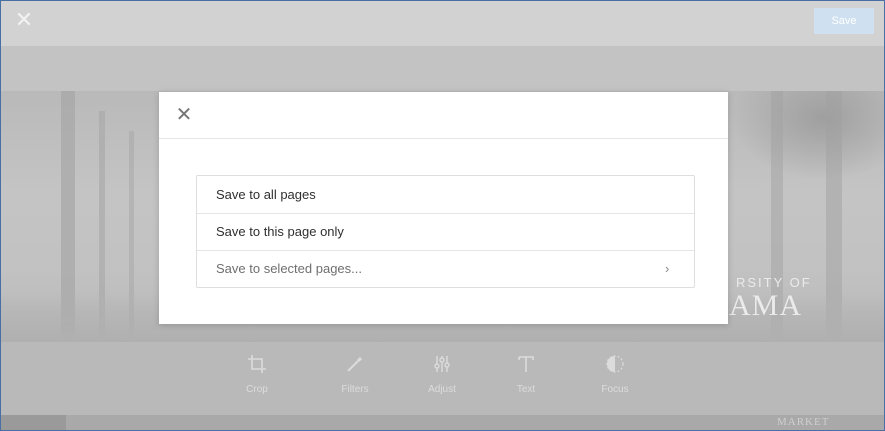  I want to click on strip-block, so click(33, 422).